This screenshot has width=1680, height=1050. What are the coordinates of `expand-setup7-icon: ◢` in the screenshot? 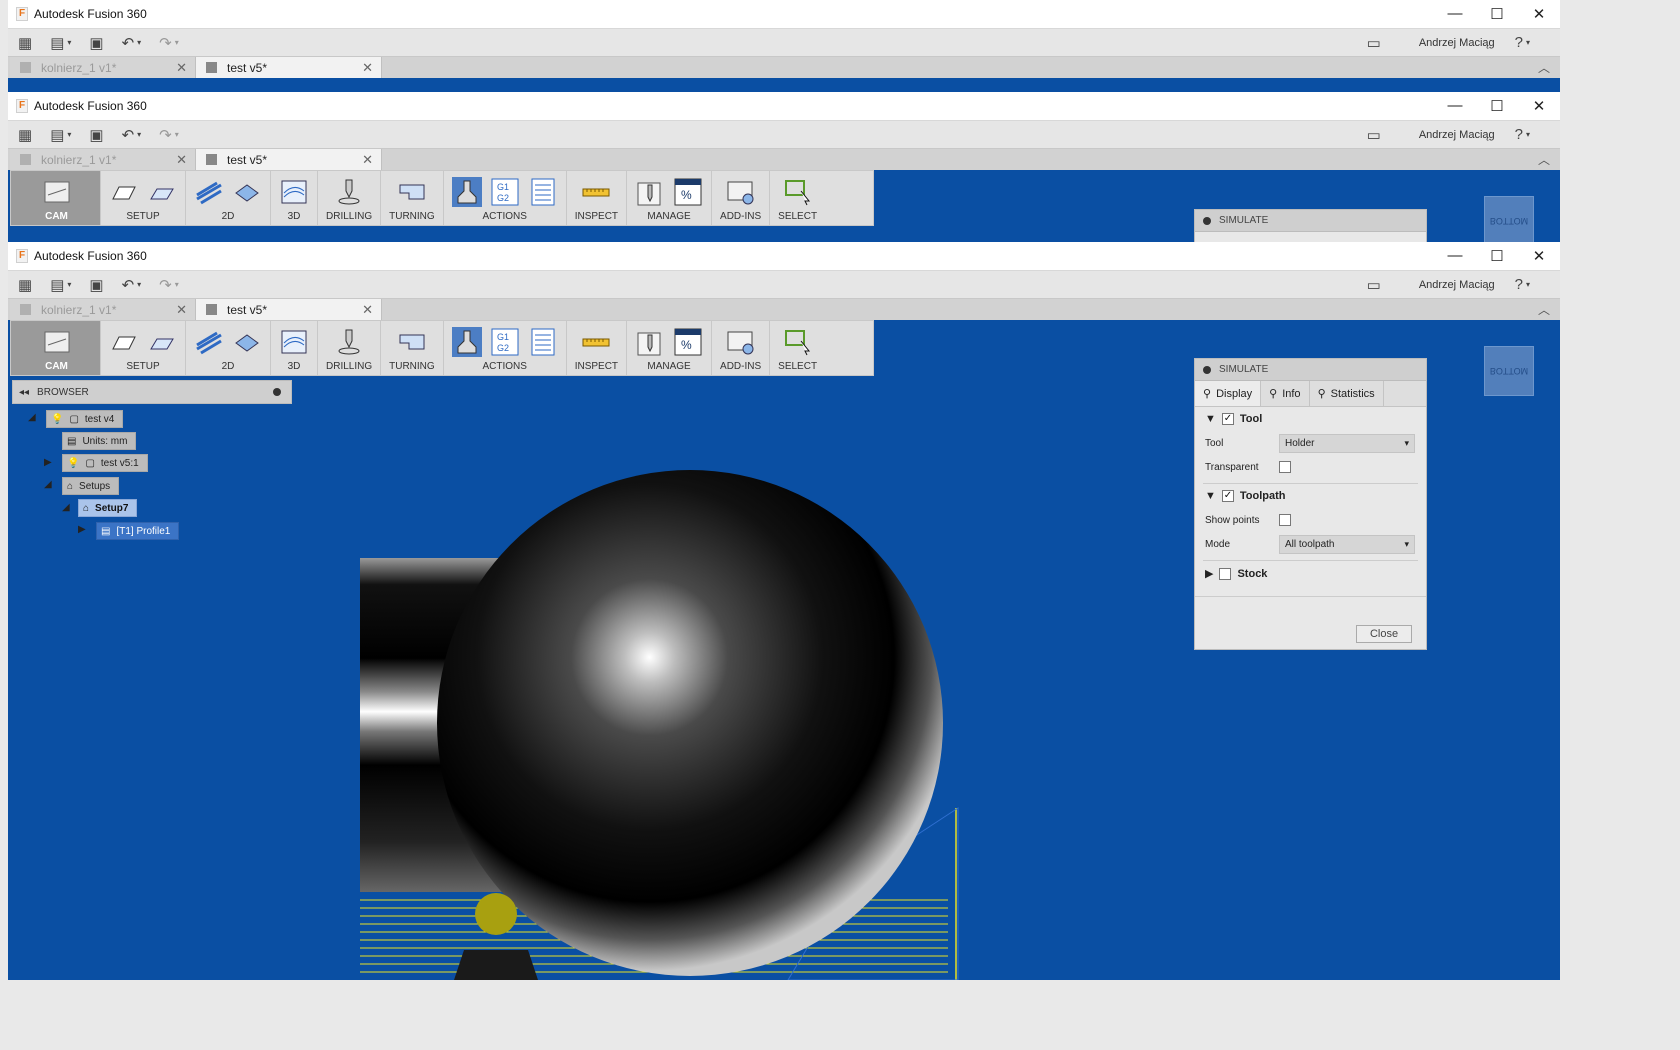 It's located at (66, 507).